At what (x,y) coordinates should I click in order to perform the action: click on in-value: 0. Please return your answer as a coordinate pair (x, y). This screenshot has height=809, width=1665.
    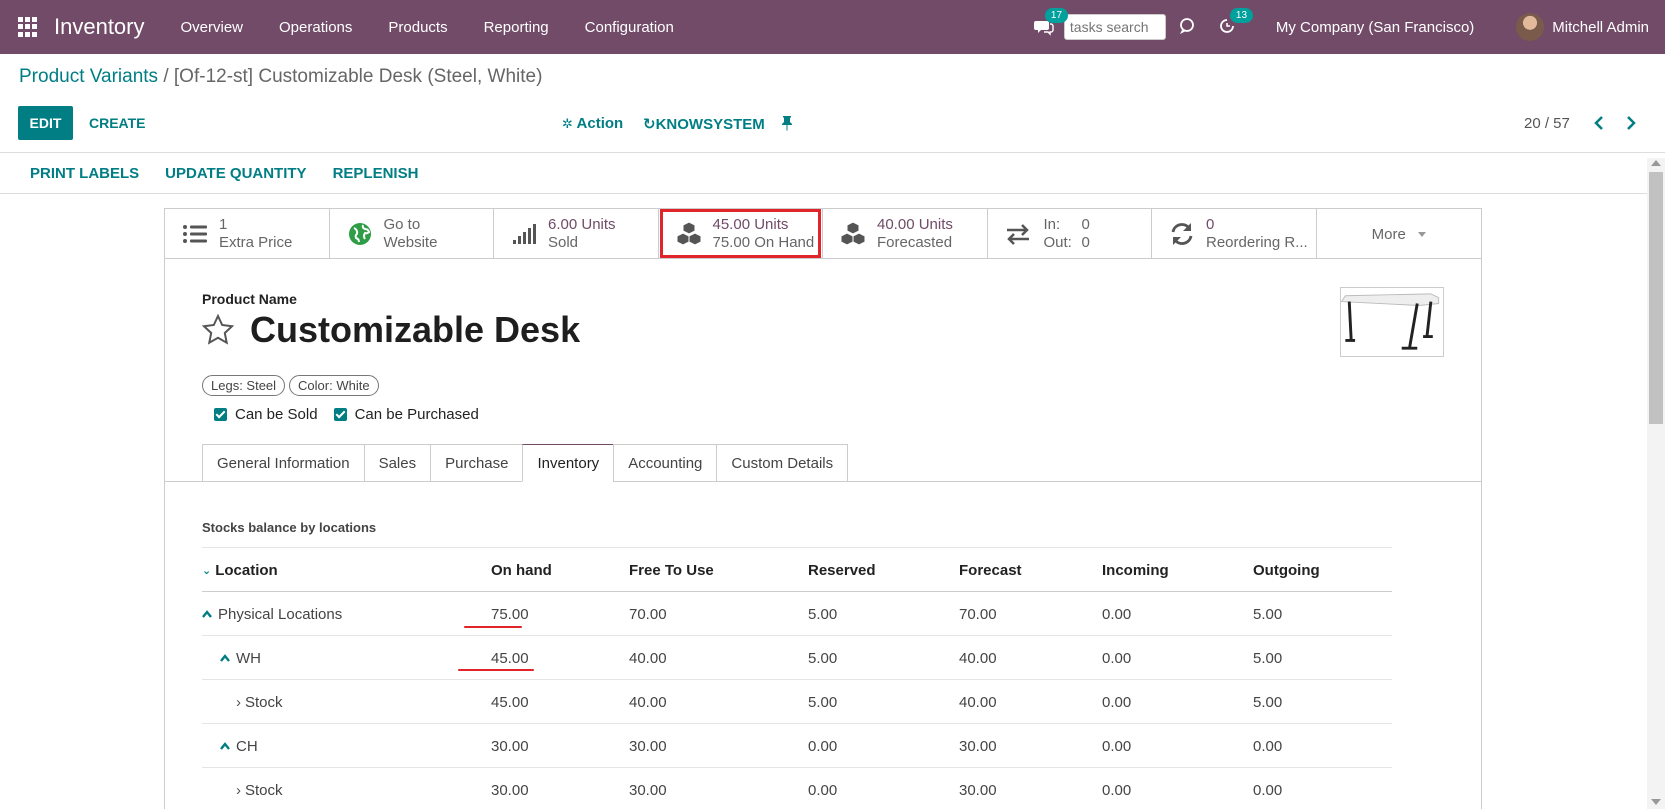
    Looking at the image, I should click on (1085, 224).